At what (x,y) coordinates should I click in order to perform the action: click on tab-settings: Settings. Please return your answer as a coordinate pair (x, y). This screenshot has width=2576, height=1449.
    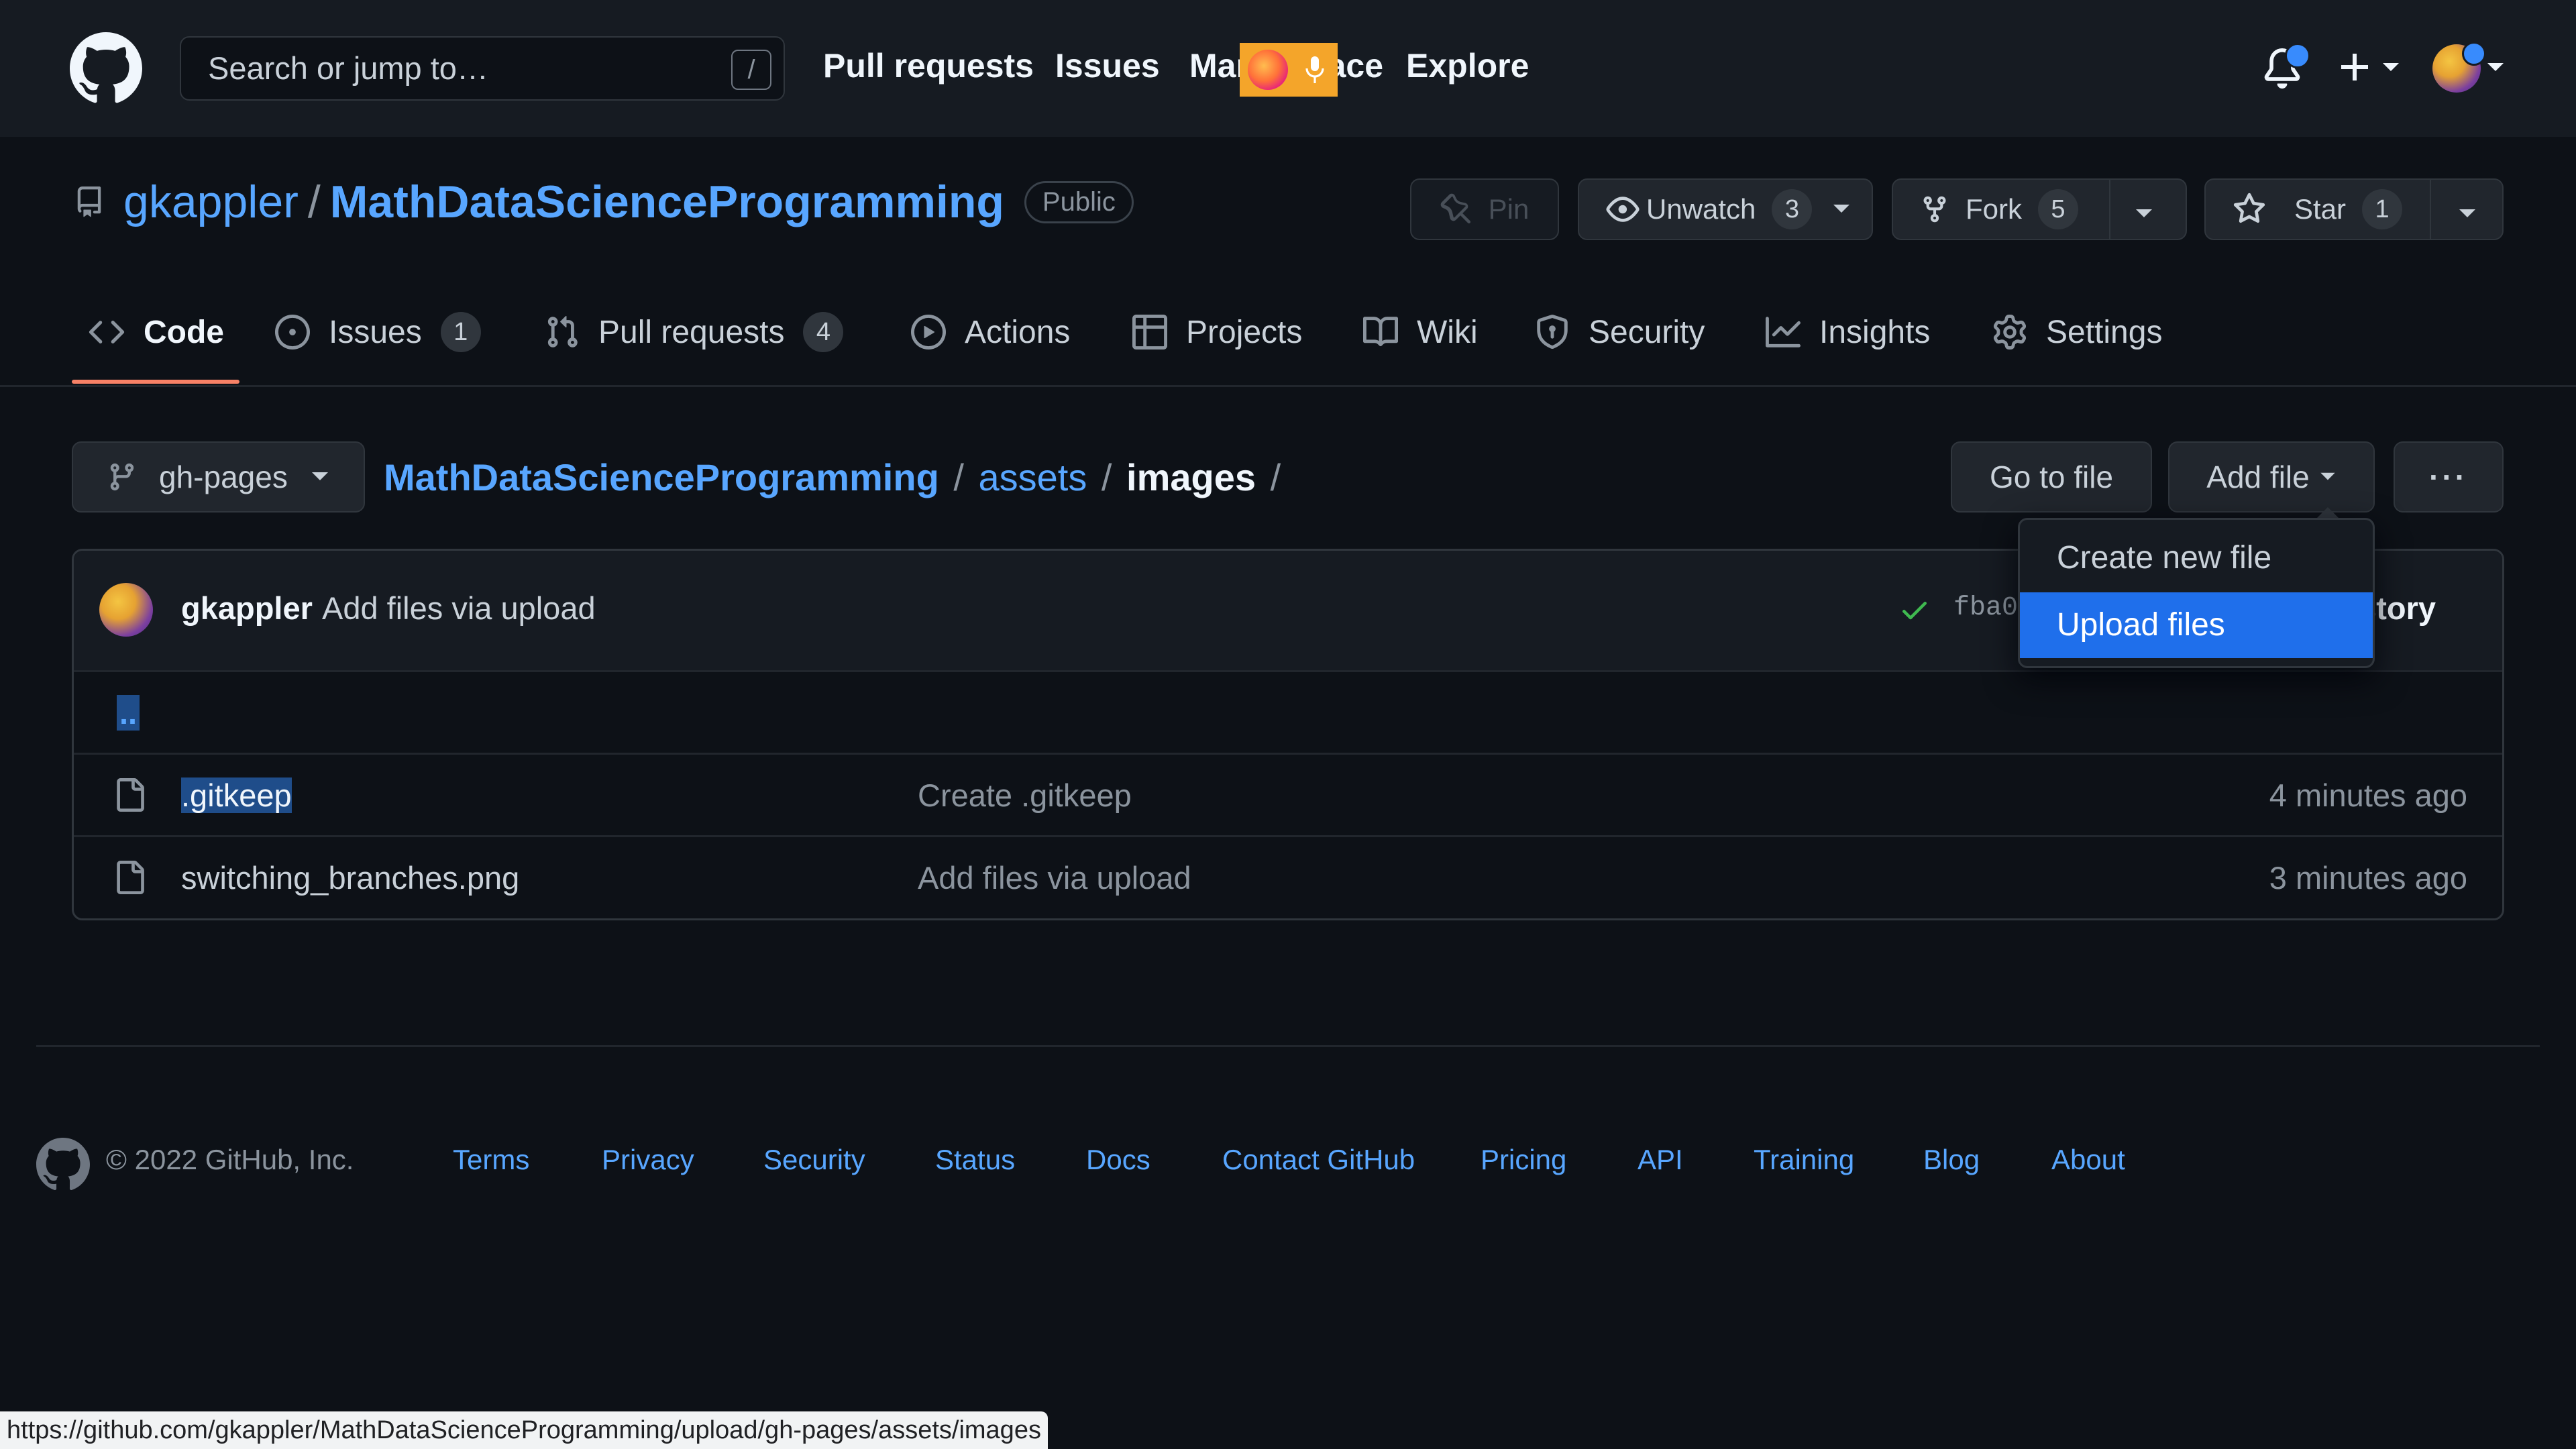
    Looking at the image, I should click on (2077, 332).